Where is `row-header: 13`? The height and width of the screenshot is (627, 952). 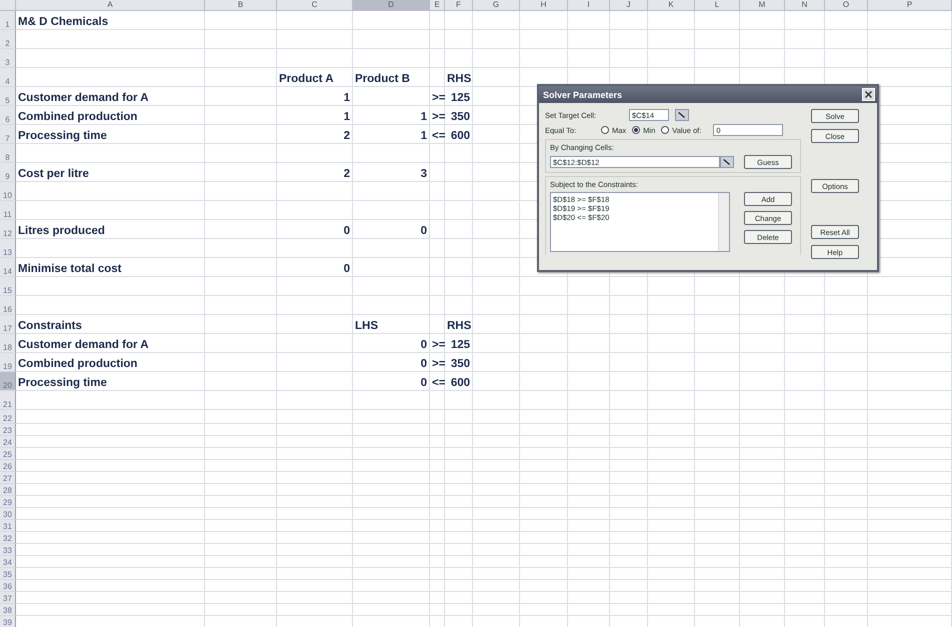
row-header: 13 is located at coordinates (8, 248).